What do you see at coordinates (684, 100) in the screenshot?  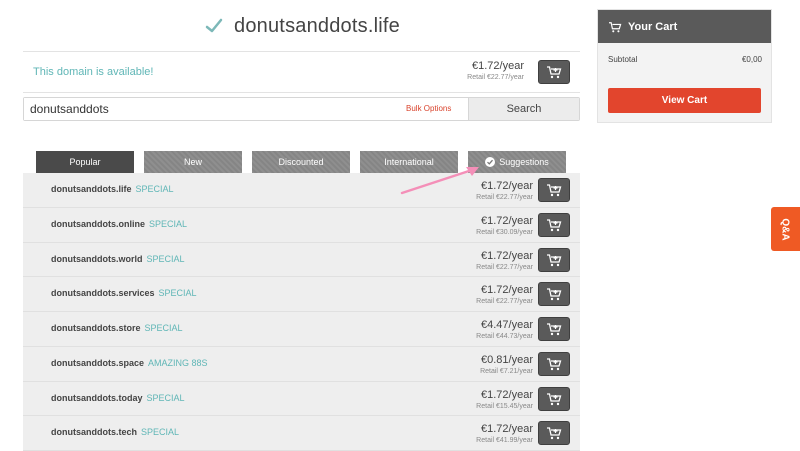 I see `view-cart-button: View Cart` at bounding box center [684, 100].